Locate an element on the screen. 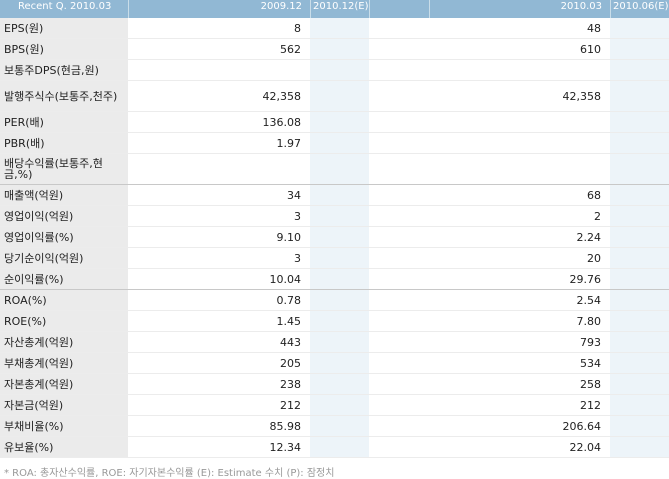 The image size is (669, 479). value-annual: 205 is located at coordinates (290, 363).